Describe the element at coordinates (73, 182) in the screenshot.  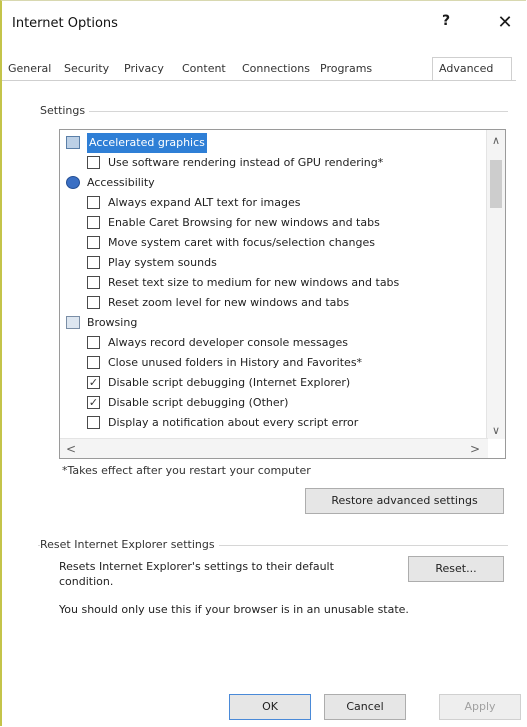
I see `globe-icon` at that location.